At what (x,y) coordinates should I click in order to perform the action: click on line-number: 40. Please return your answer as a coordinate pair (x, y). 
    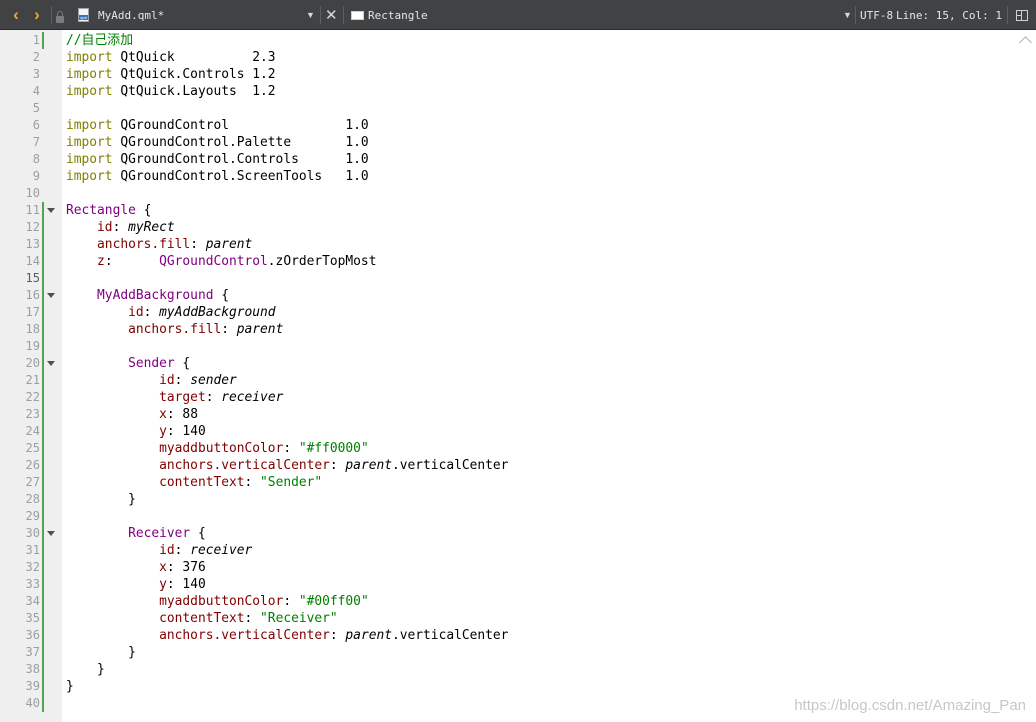
    Looking at the image, I should click on (20, 703).